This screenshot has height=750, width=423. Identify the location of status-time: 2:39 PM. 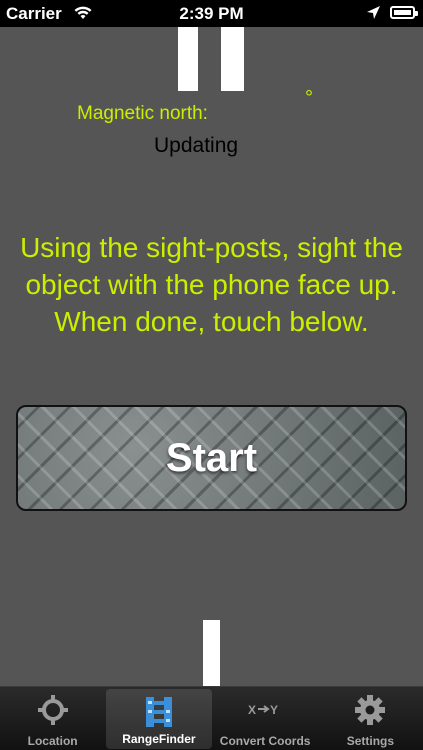
(211, 13).